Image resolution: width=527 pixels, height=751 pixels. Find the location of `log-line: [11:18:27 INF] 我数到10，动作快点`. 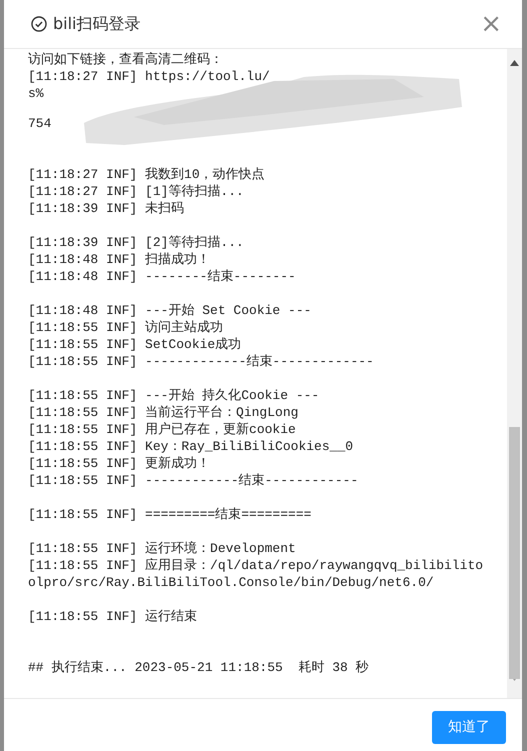

log-line: [11:18:27 INF] 我数到10，动作快点 is located at coordinates (147, 174).